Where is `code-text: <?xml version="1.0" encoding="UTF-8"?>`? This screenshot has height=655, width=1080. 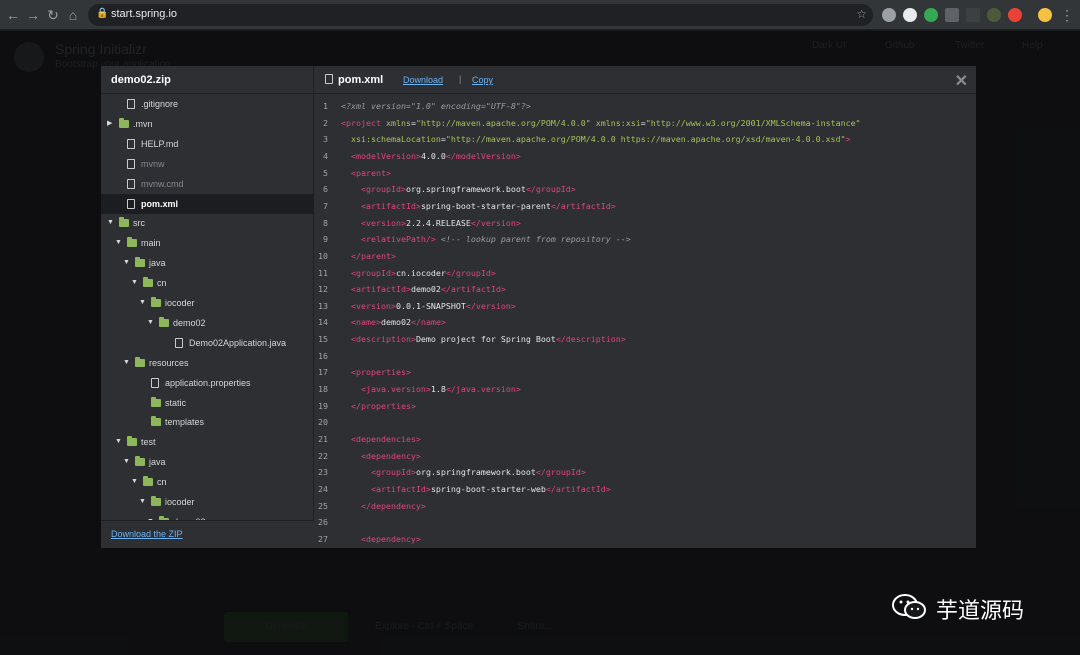 code-text: <?xml version="1.0" encoding="UTF-8"?> is located at coordinates (436, 106).